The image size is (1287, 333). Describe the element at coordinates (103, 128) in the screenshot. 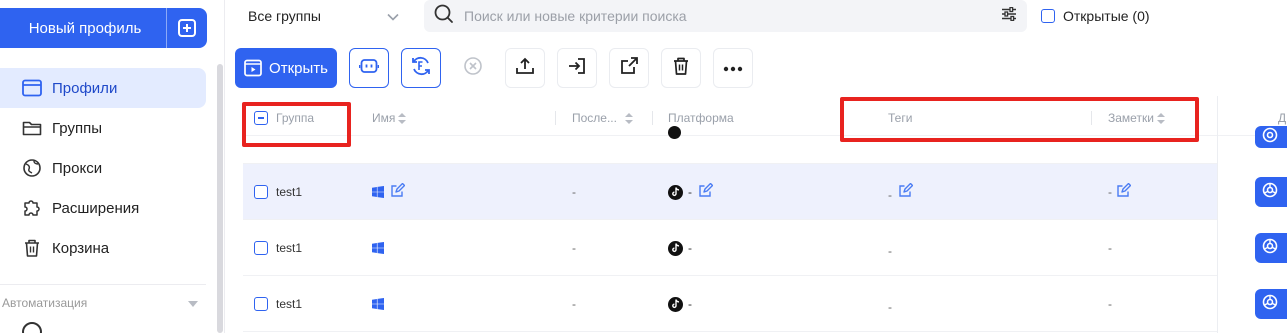

I see `sidebar-item-groups: Группы` at that location.